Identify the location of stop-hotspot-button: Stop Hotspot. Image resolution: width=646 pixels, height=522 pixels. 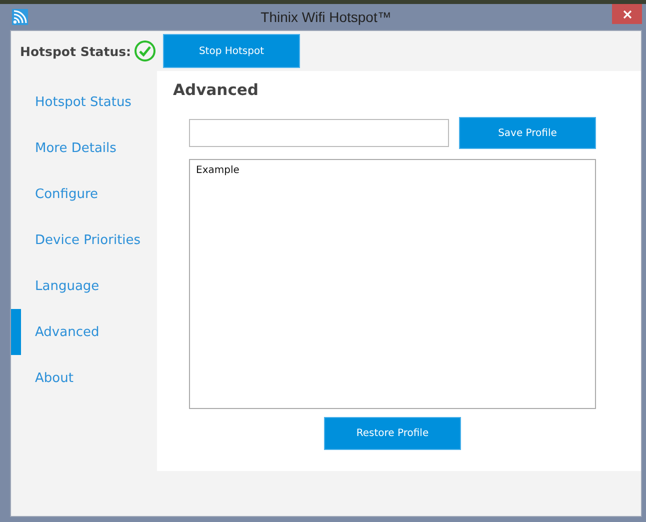
(231, 51).